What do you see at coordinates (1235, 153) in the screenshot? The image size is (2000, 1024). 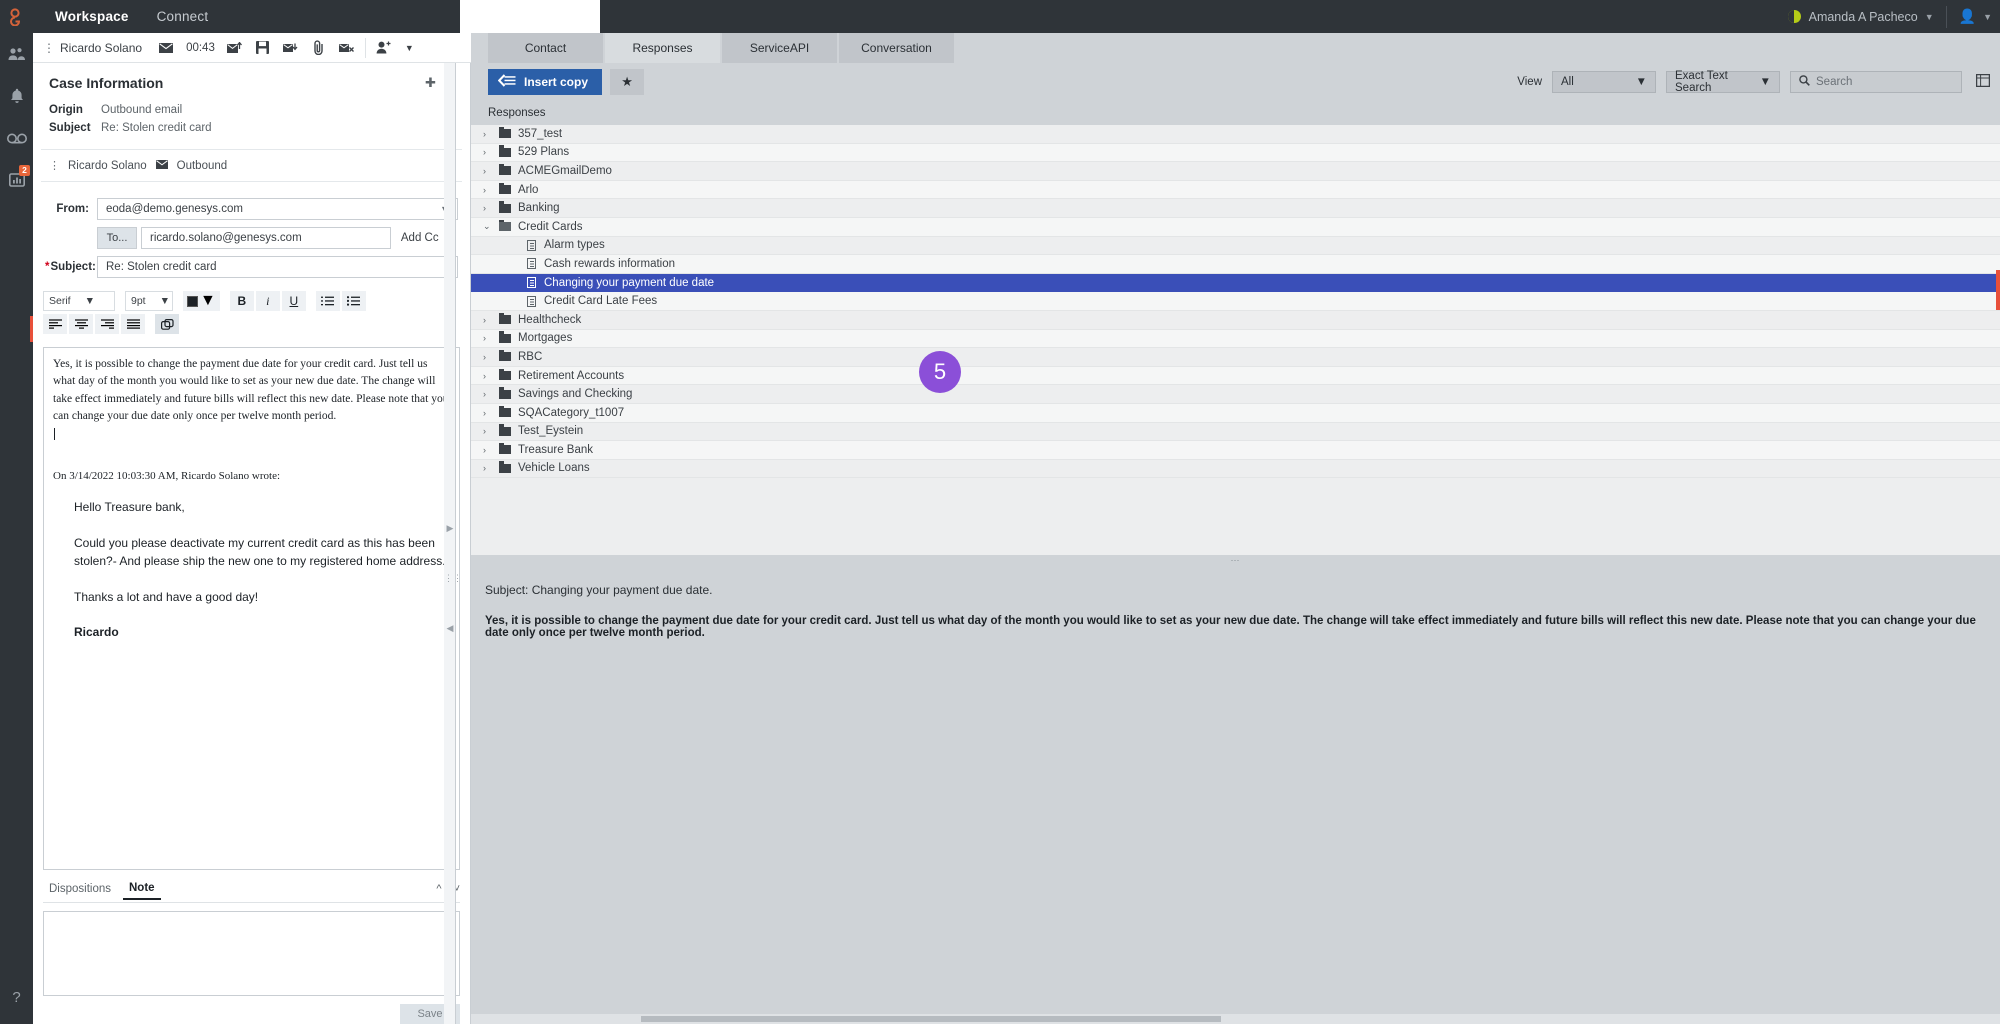 I see `tree-row: › 529 Plans` at bounding box center [1235, 153].